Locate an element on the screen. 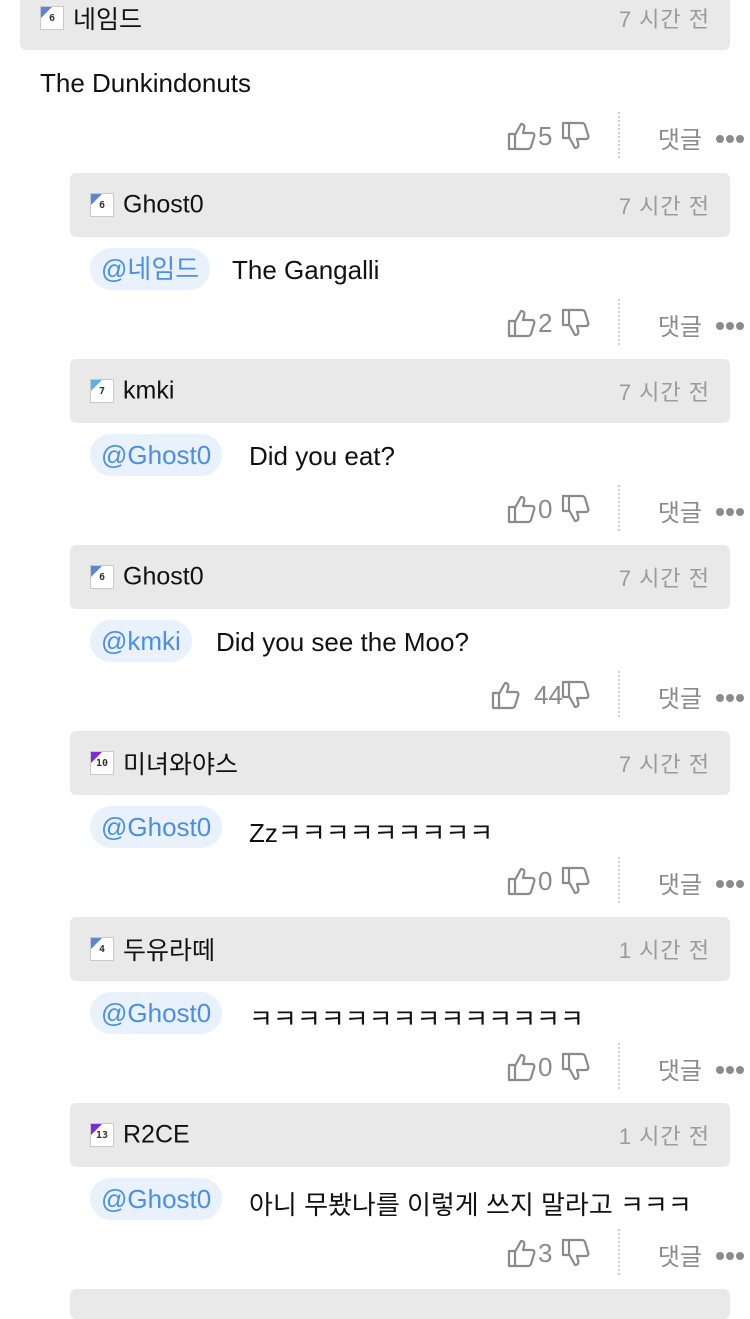  comment-username: kmki is located at coordinates (148, 391).